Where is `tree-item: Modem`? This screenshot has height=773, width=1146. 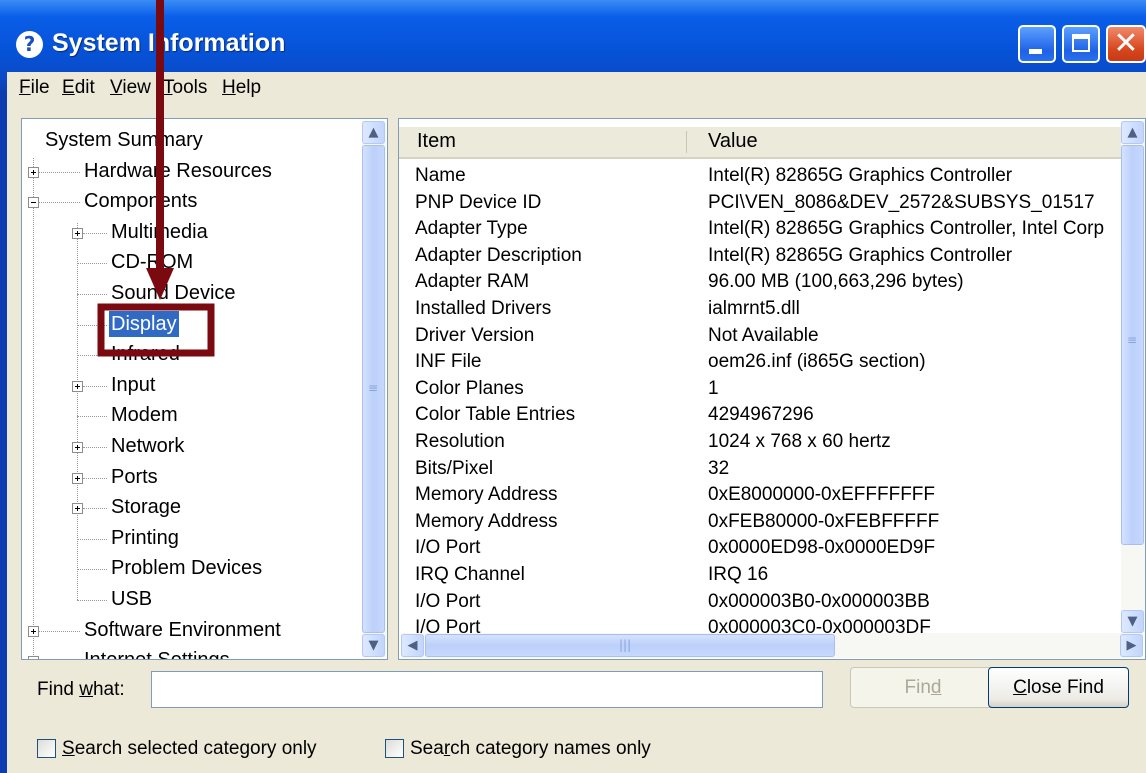 tree-item: Modem is located at coordinates (144, 416).